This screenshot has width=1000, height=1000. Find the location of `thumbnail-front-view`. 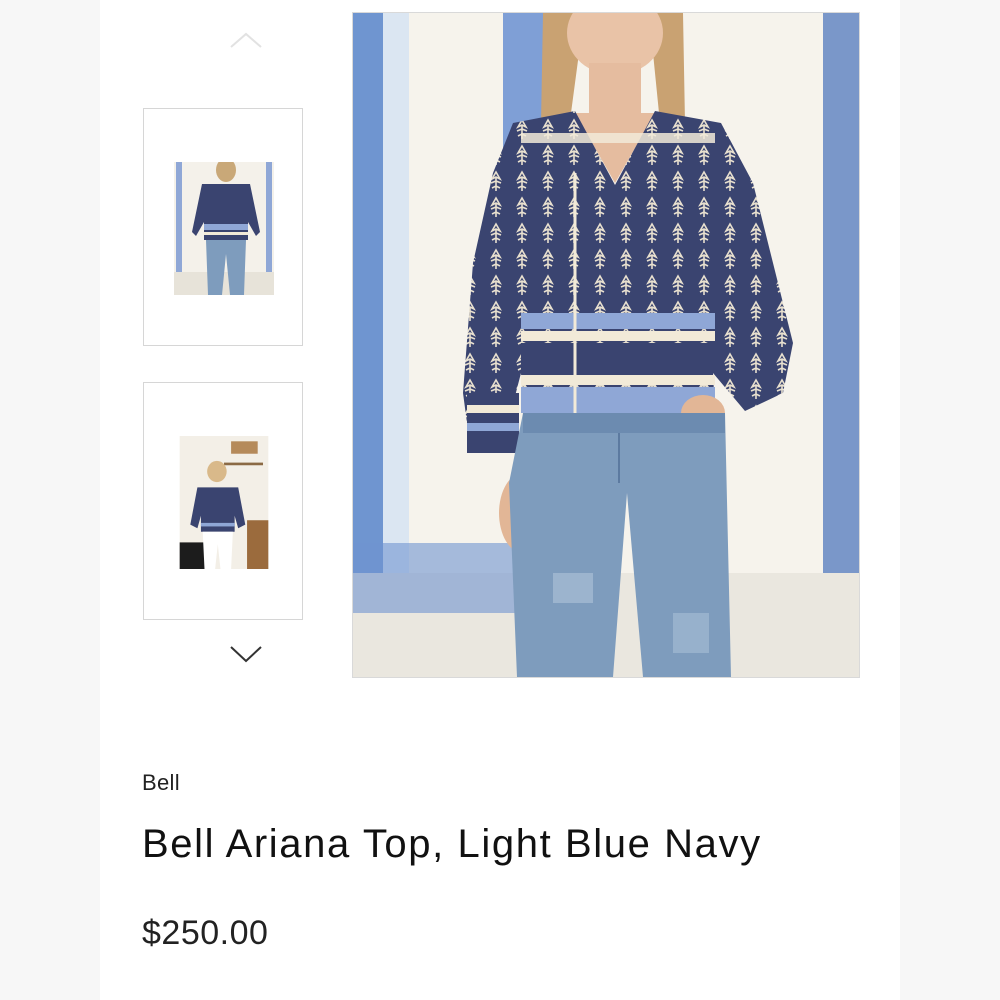

thumbnail-front-view is located at coordinates (223, 227).